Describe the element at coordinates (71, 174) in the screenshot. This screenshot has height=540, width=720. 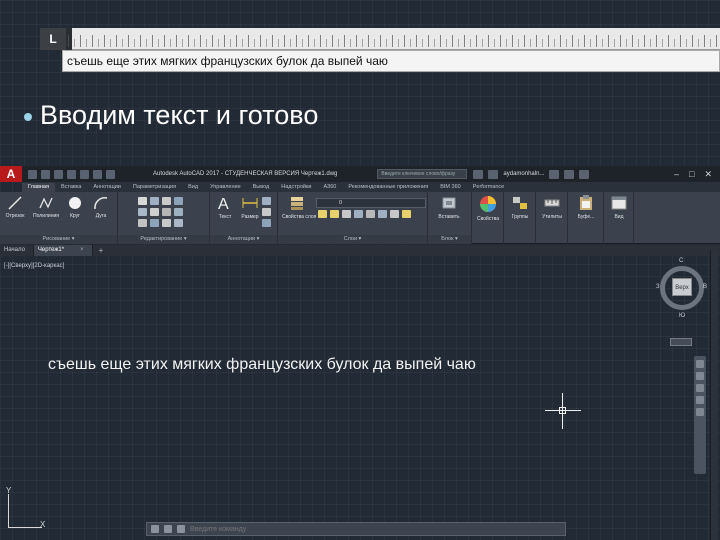
I see `save-as-icon` at that location.